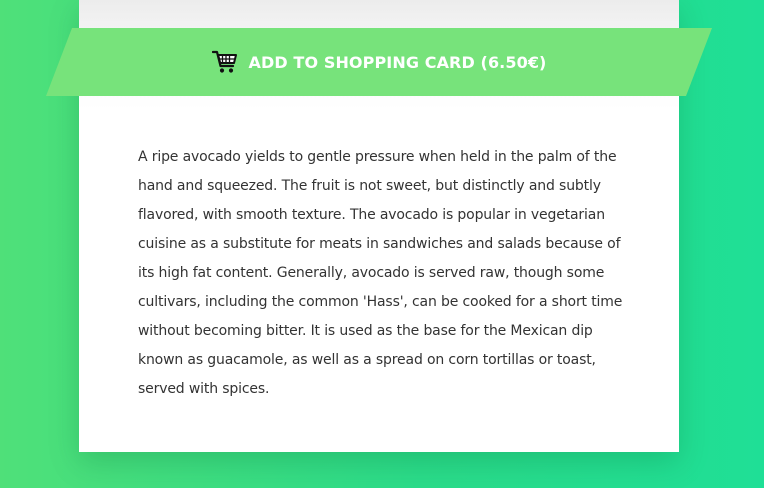  I want to click on shopping-cart-icon, so click(224, 62).